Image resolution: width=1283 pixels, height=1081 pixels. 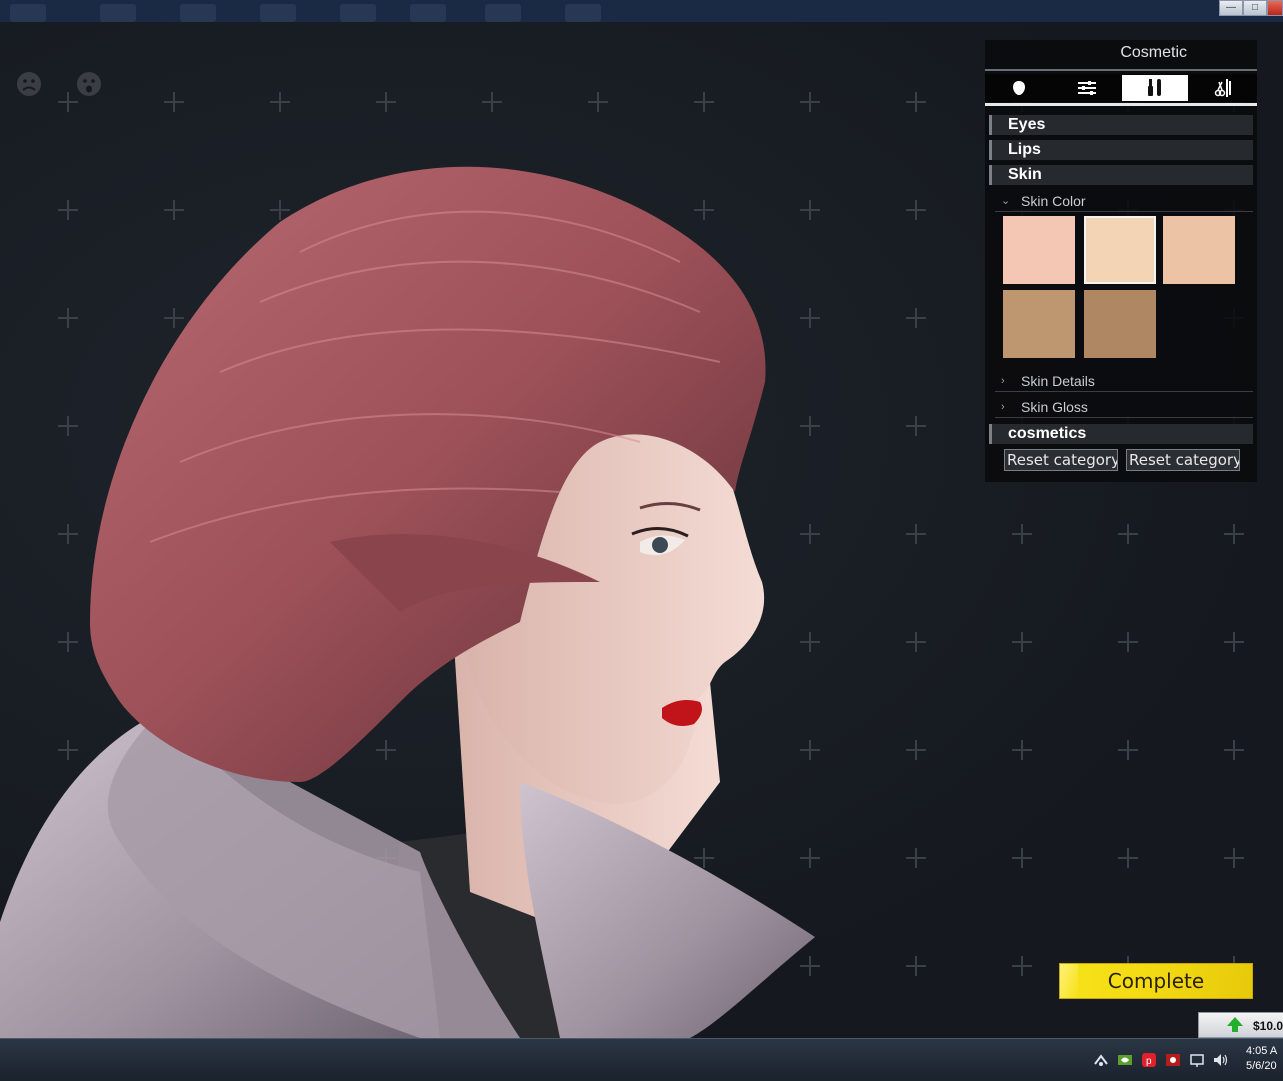 I want to click on makeup-tools-icon, so click(x=1154, y=87).